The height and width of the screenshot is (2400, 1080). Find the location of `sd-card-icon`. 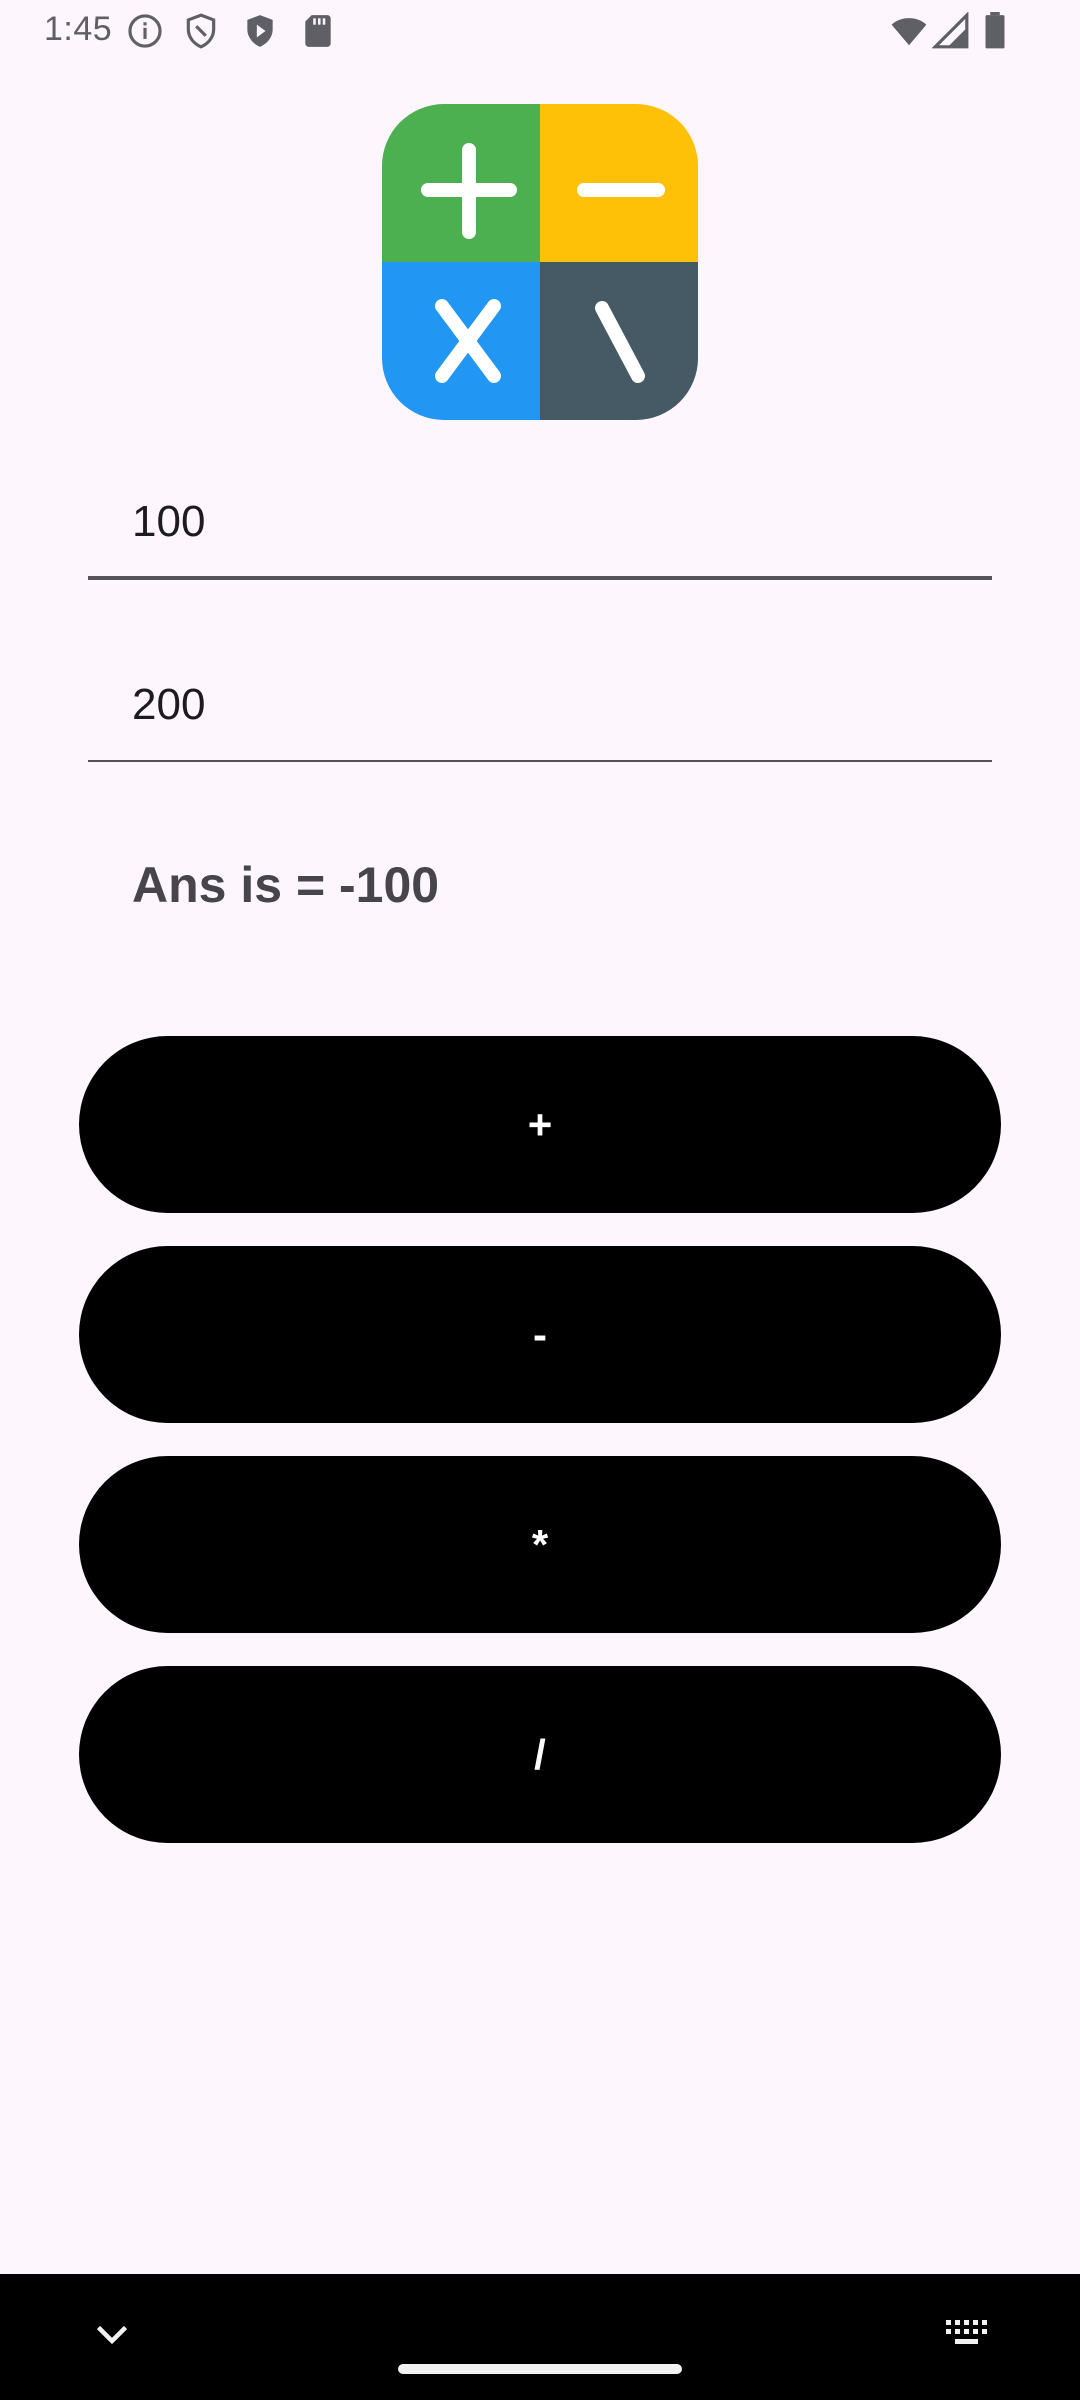

sd-card-icon is located at coordinates (318, 31).